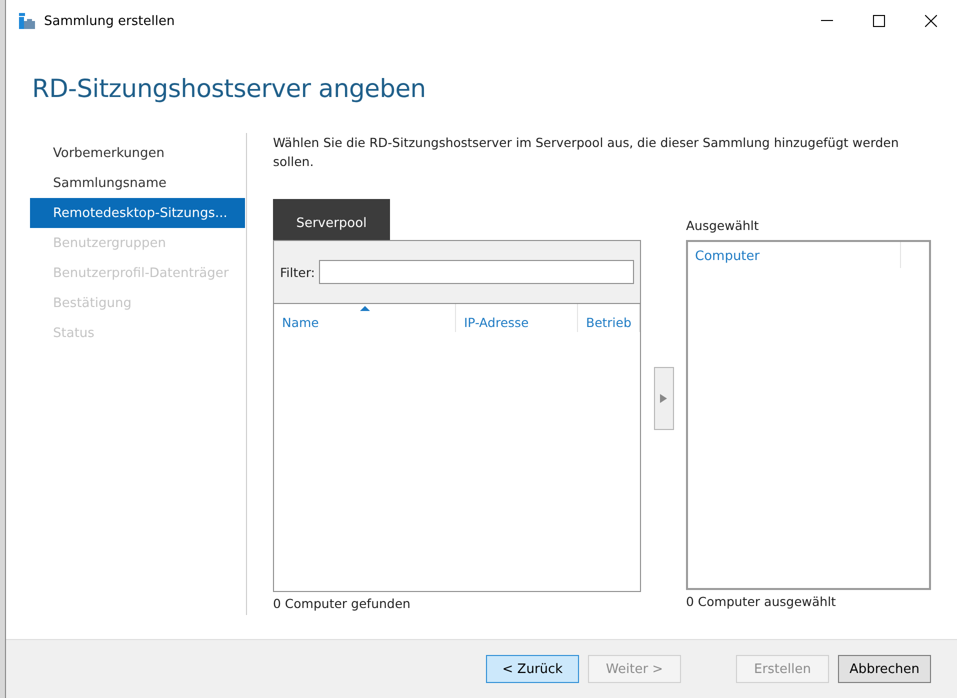 This screenshot has width=957, height=698. What do you see at coordinates (365, 308) in the screenshot?
I see `sort-arrow-icon` at bounding box center [365, 308].